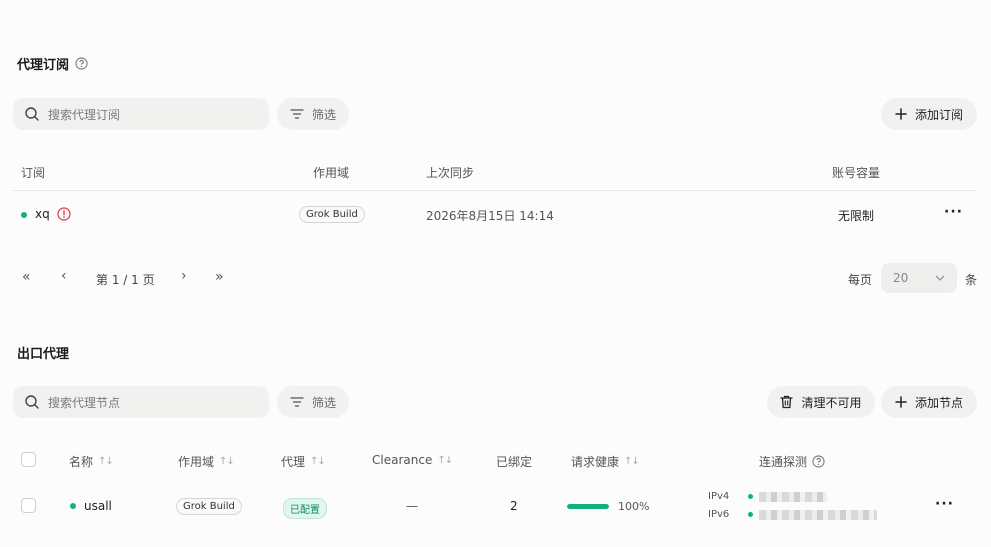 The image size is (991, 547). What do you see at coordinates (490, 216) in the screenshot?
I see `last-sync-value: 2026年8月15日 14:14` at bounding box center [490, 216].